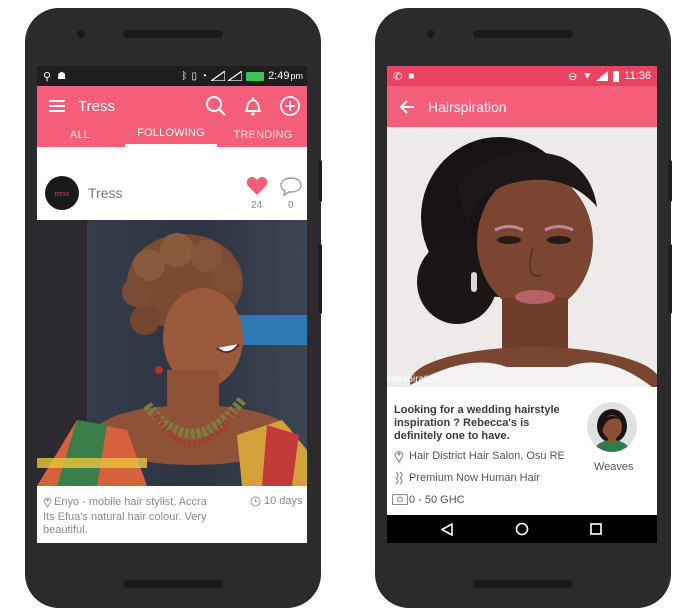 The image size is (681, 608). I want to click on right-phone-power-button, so click(670, 181).